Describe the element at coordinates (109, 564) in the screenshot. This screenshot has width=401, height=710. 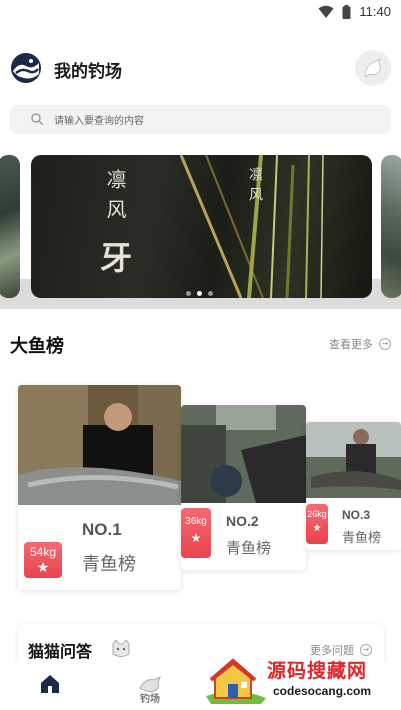
I see `rank-name-1: 青鱼榜` at that location.